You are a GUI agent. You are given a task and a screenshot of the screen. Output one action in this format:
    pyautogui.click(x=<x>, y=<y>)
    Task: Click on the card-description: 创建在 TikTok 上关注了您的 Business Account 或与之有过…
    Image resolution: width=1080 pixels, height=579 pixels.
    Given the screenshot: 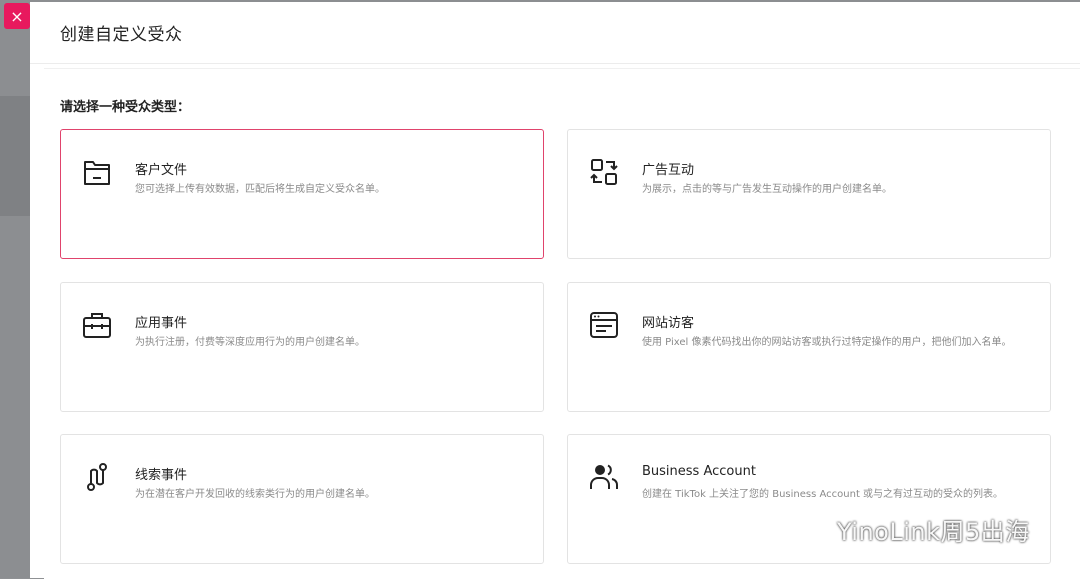 What is the action you would take?
    pyautogui.click(x=823, y=494)
    